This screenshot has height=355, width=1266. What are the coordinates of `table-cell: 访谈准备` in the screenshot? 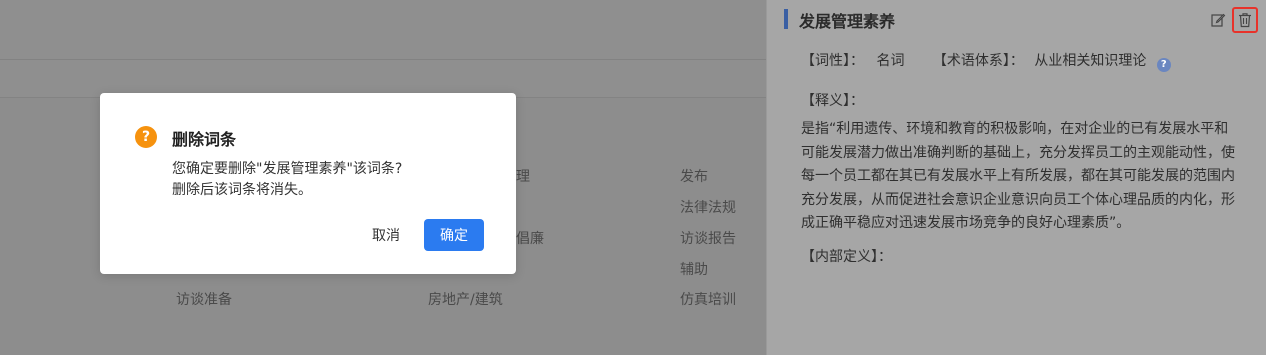 It's located at (204, 299).